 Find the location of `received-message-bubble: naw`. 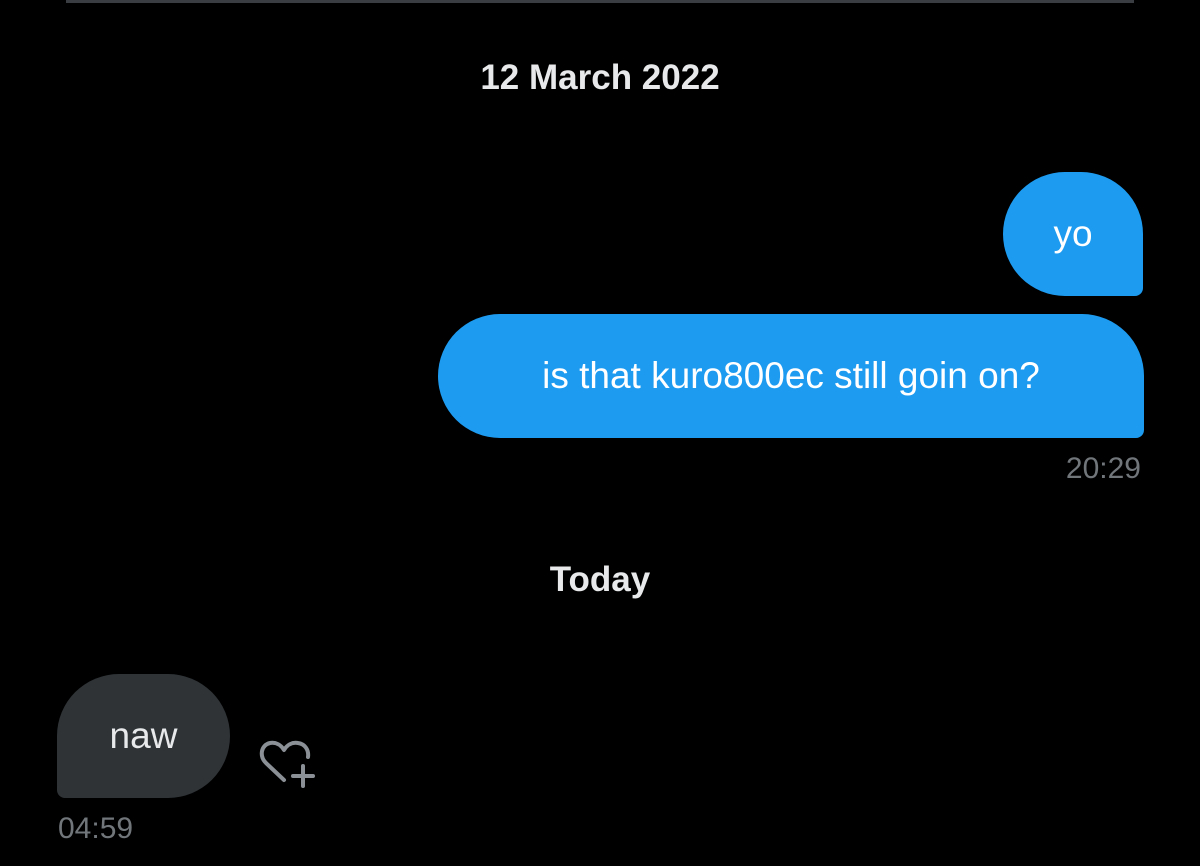

received-message-bubble: naw is located at coordinates (143, 736).